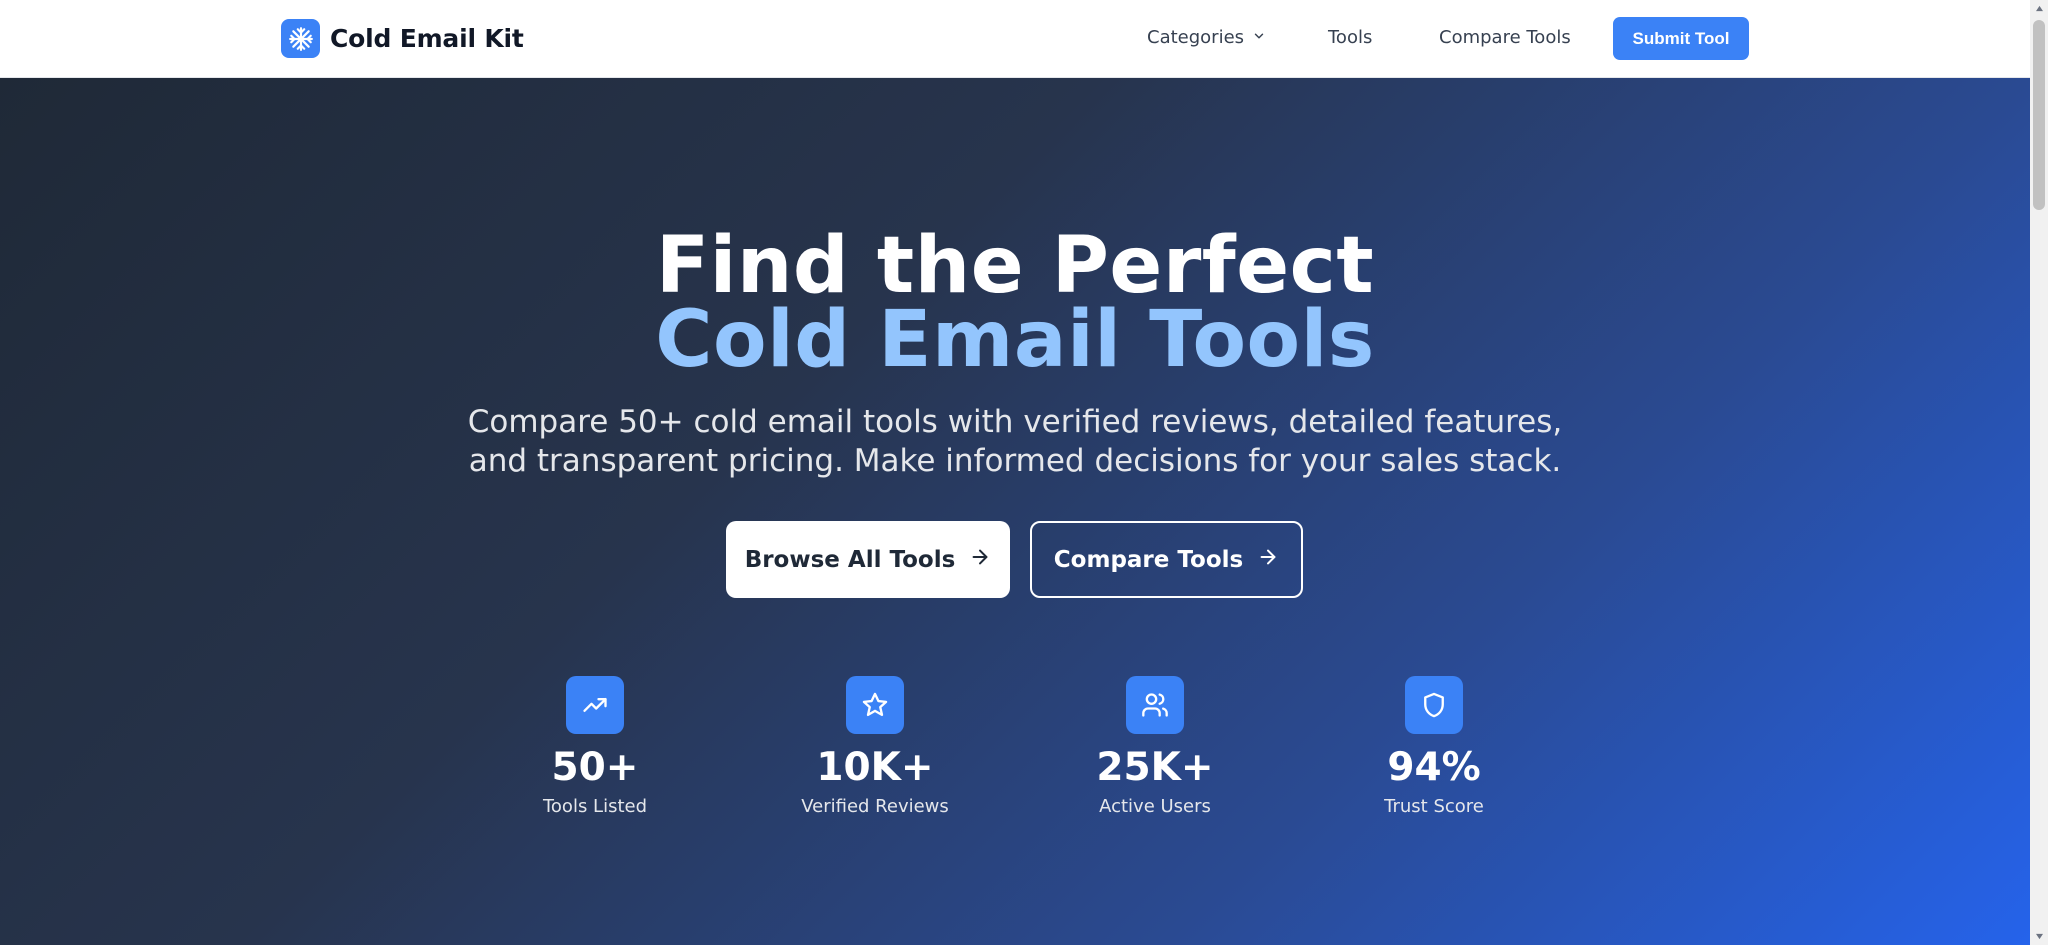  I want to click on stat-label: Verified Reviews, so click(875, 806).